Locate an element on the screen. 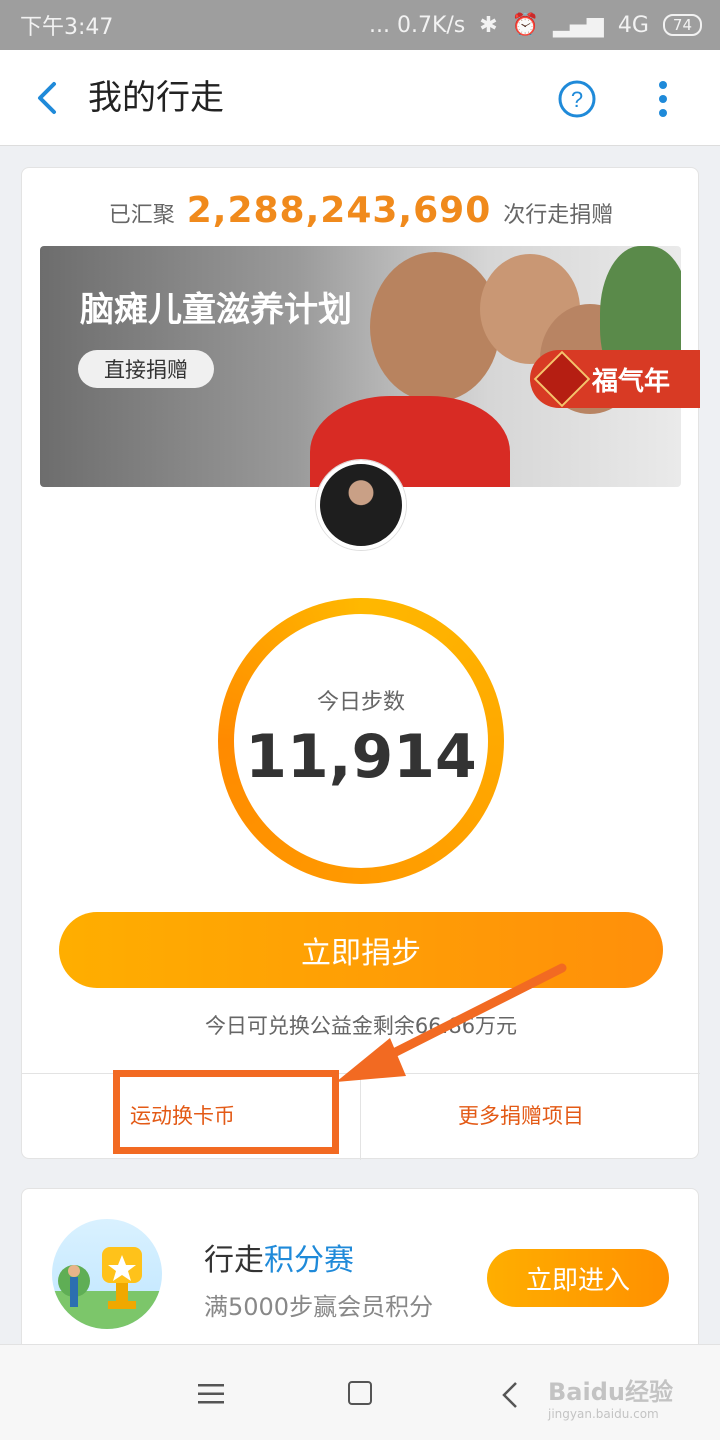  signal-icon: ▂▄▆ is located at coordinates (578, 25).